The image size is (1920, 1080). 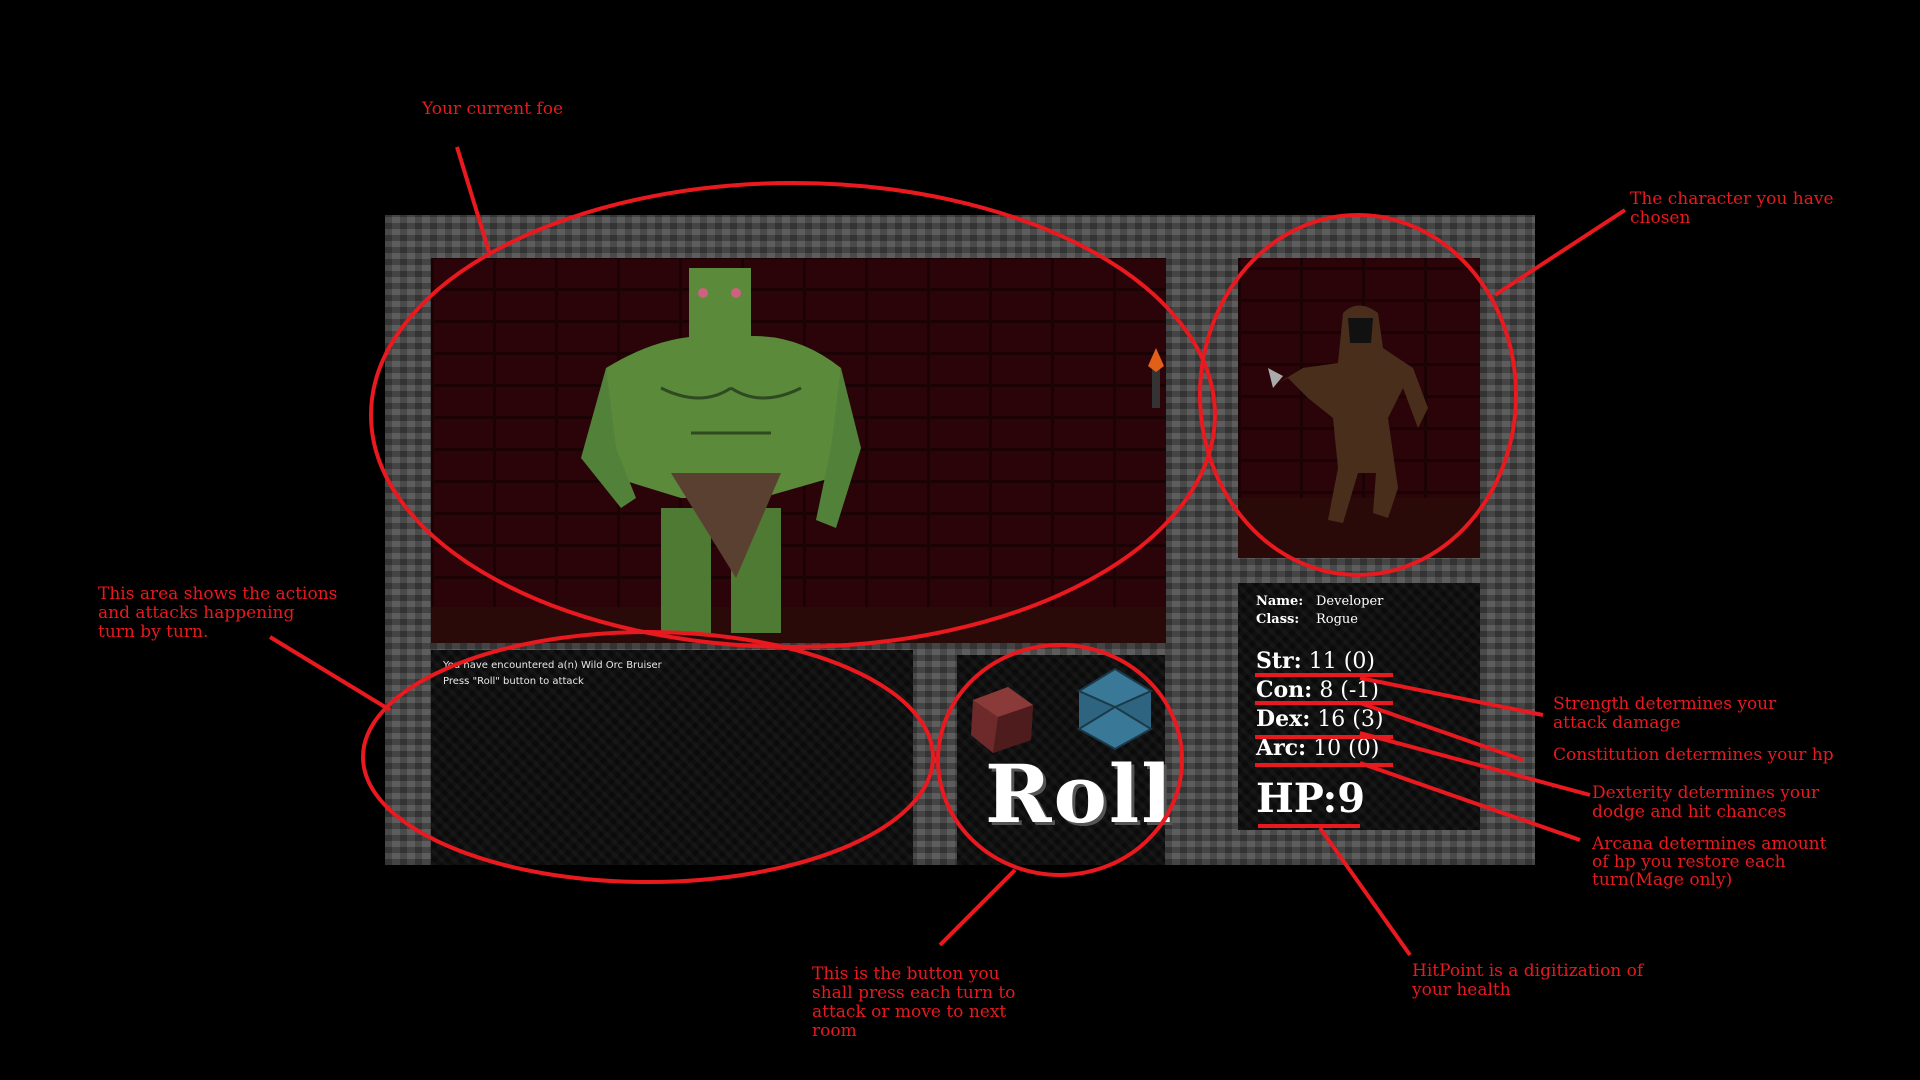 I want to click on annotation-line: HitPoint is a digitization of, so click(x=1528, y=971).